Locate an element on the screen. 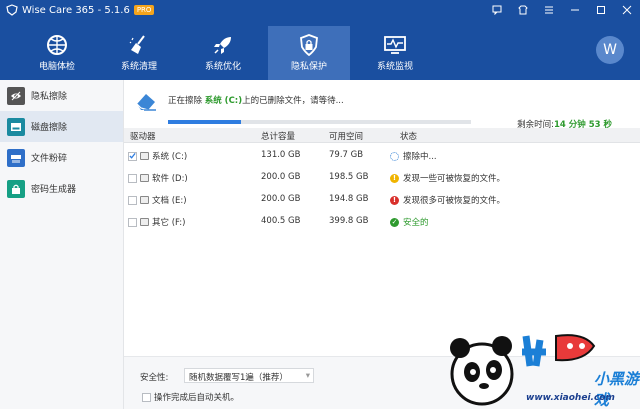 This screenshot has width=640, height=409. column-header-status: 状态 is located at coordinates (408, 136).